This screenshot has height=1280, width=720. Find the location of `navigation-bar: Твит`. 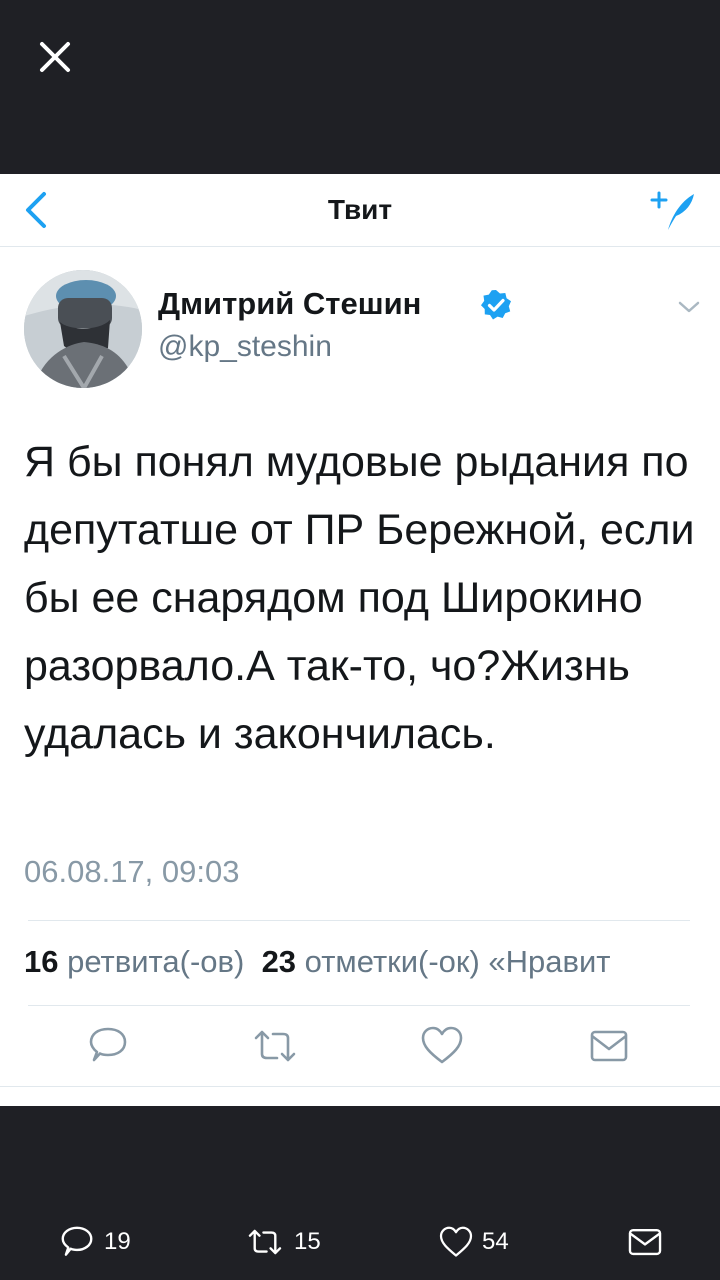

navigation-bar: Твит is located at coordinates (360, 210).